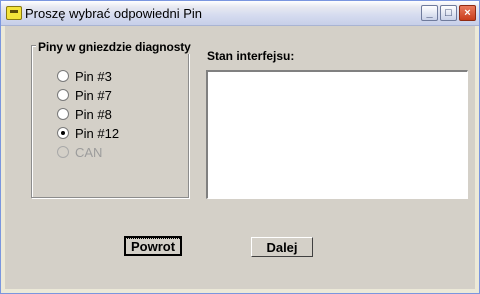  I want to click on radio-can: CAN, so click(79, 152).